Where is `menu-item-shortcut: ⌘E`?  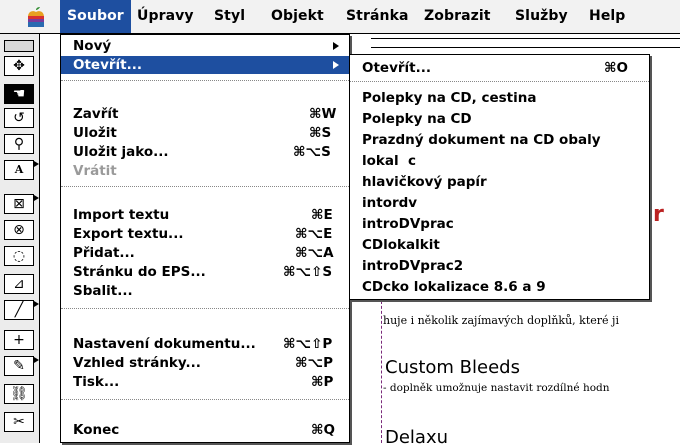
menu-item-shortcut: ⌘E is located at coordinates (322, 215).